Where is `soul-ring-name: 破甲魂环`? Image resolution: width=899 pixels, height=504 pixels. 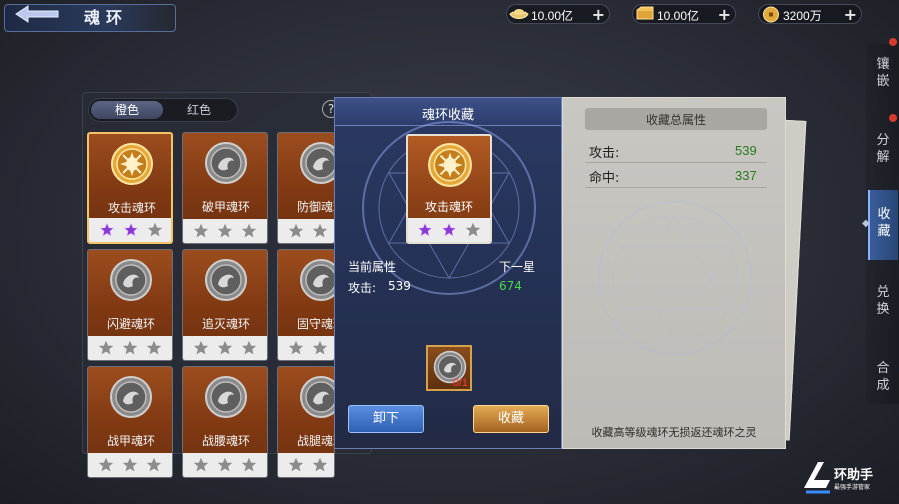 soul-ring-name: 破甲魂环 is located at coordinates (225, 207).